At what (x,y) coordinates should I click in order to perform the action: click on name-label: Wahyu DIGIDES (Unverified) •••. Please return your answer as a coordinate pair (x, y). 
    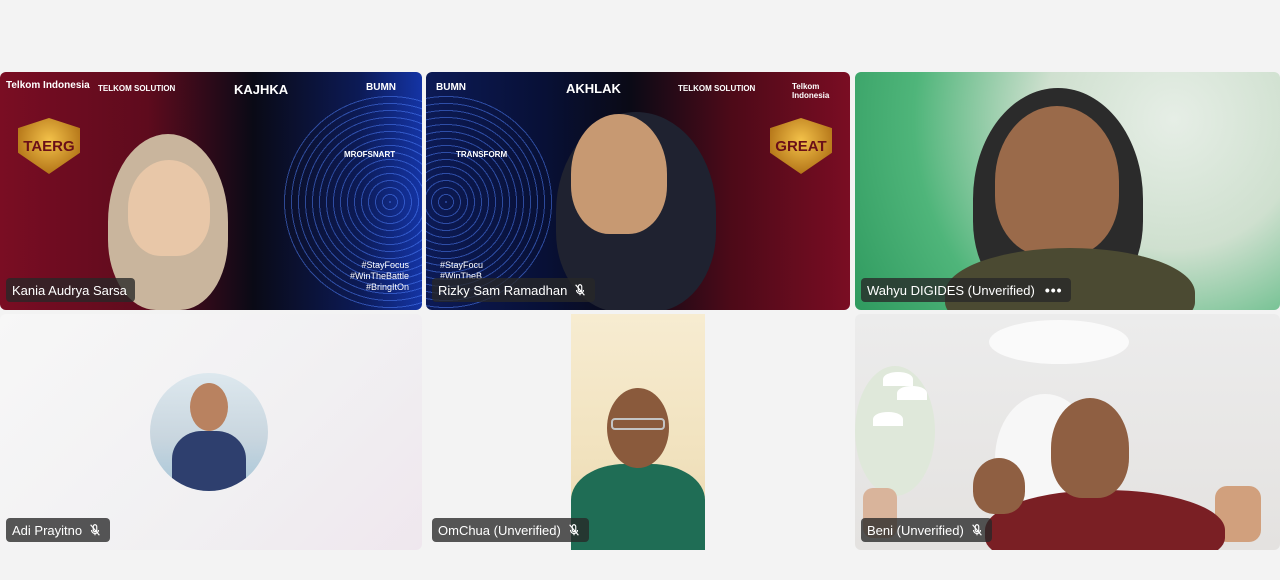
    Looking at the image, I should click on (966, 290).